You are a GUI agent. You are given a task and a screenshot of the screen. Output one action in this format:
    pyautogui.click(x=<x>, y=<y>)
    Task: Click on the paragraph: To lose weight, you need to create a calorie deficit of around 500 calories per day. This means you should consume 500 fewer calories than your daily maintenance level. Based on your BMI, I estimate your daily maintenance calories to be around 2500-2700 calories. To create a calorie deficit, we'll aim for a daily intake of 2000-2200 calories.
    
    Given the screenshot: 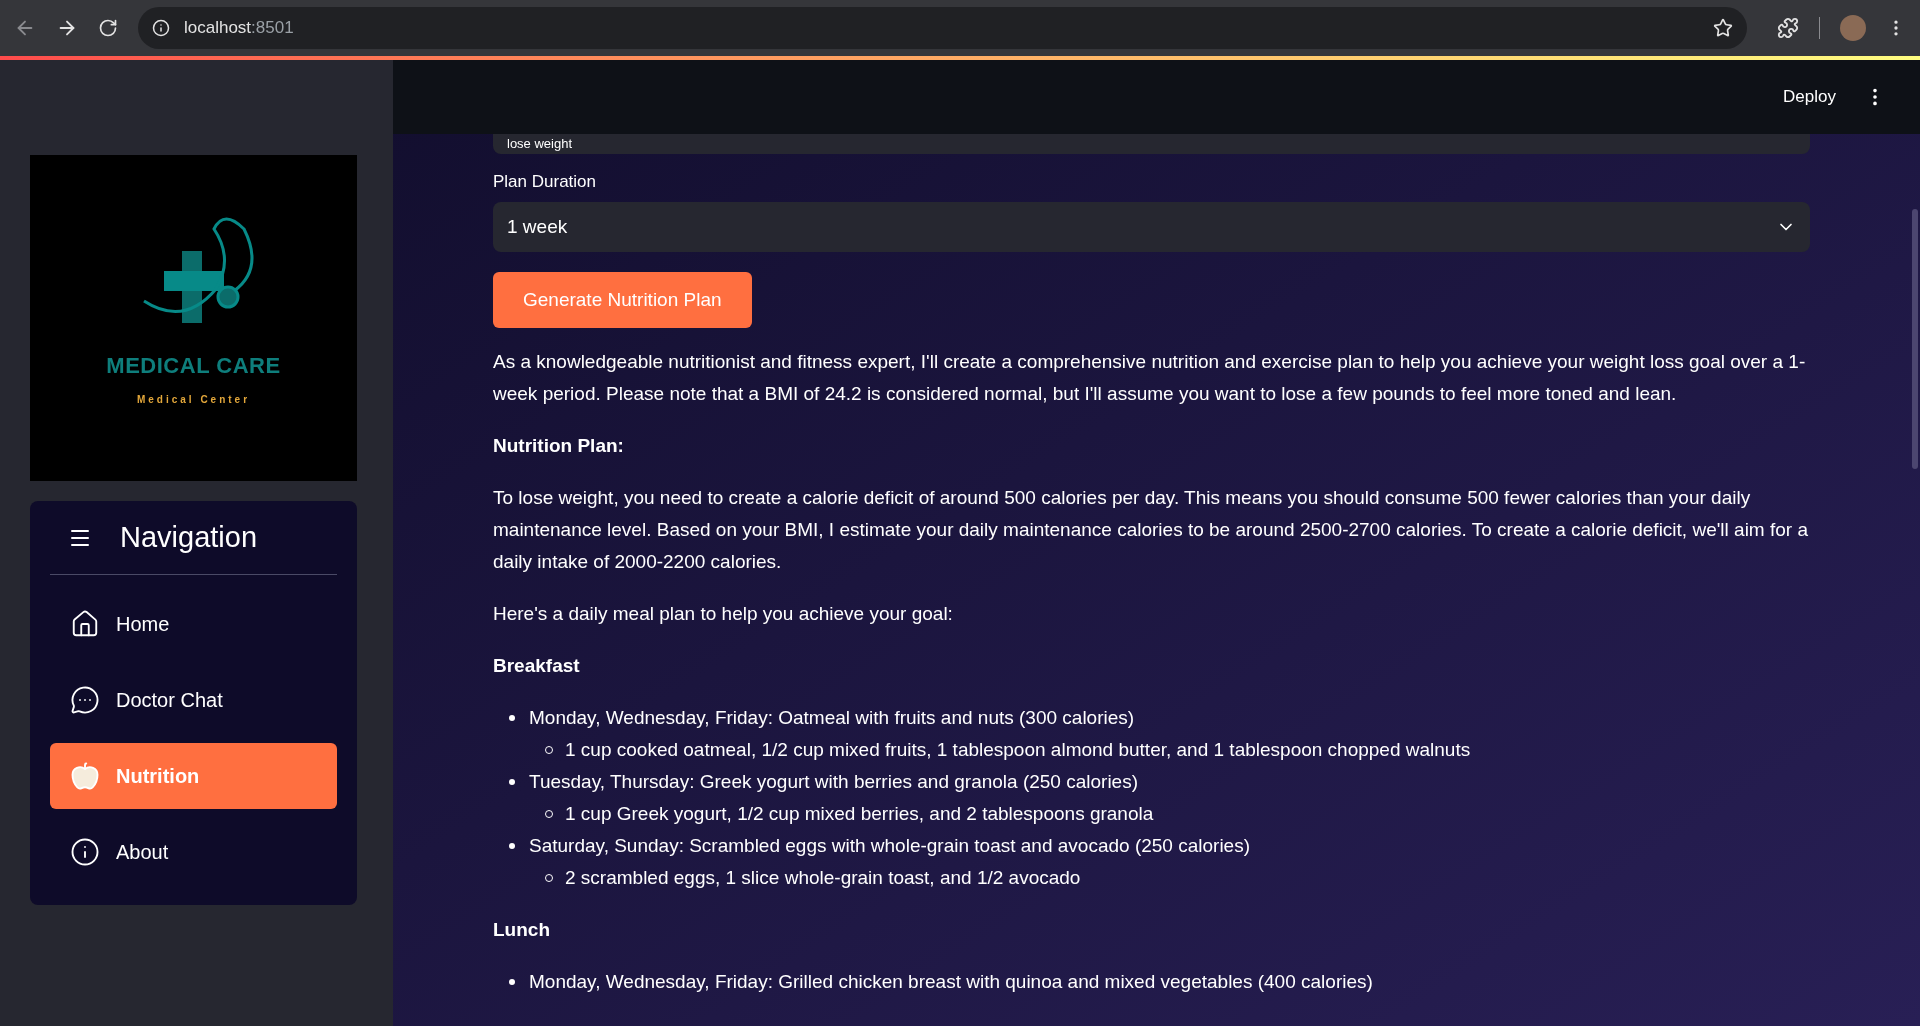 What is the action you would take?
    pyautogui.click(x=1151, y=530)
    